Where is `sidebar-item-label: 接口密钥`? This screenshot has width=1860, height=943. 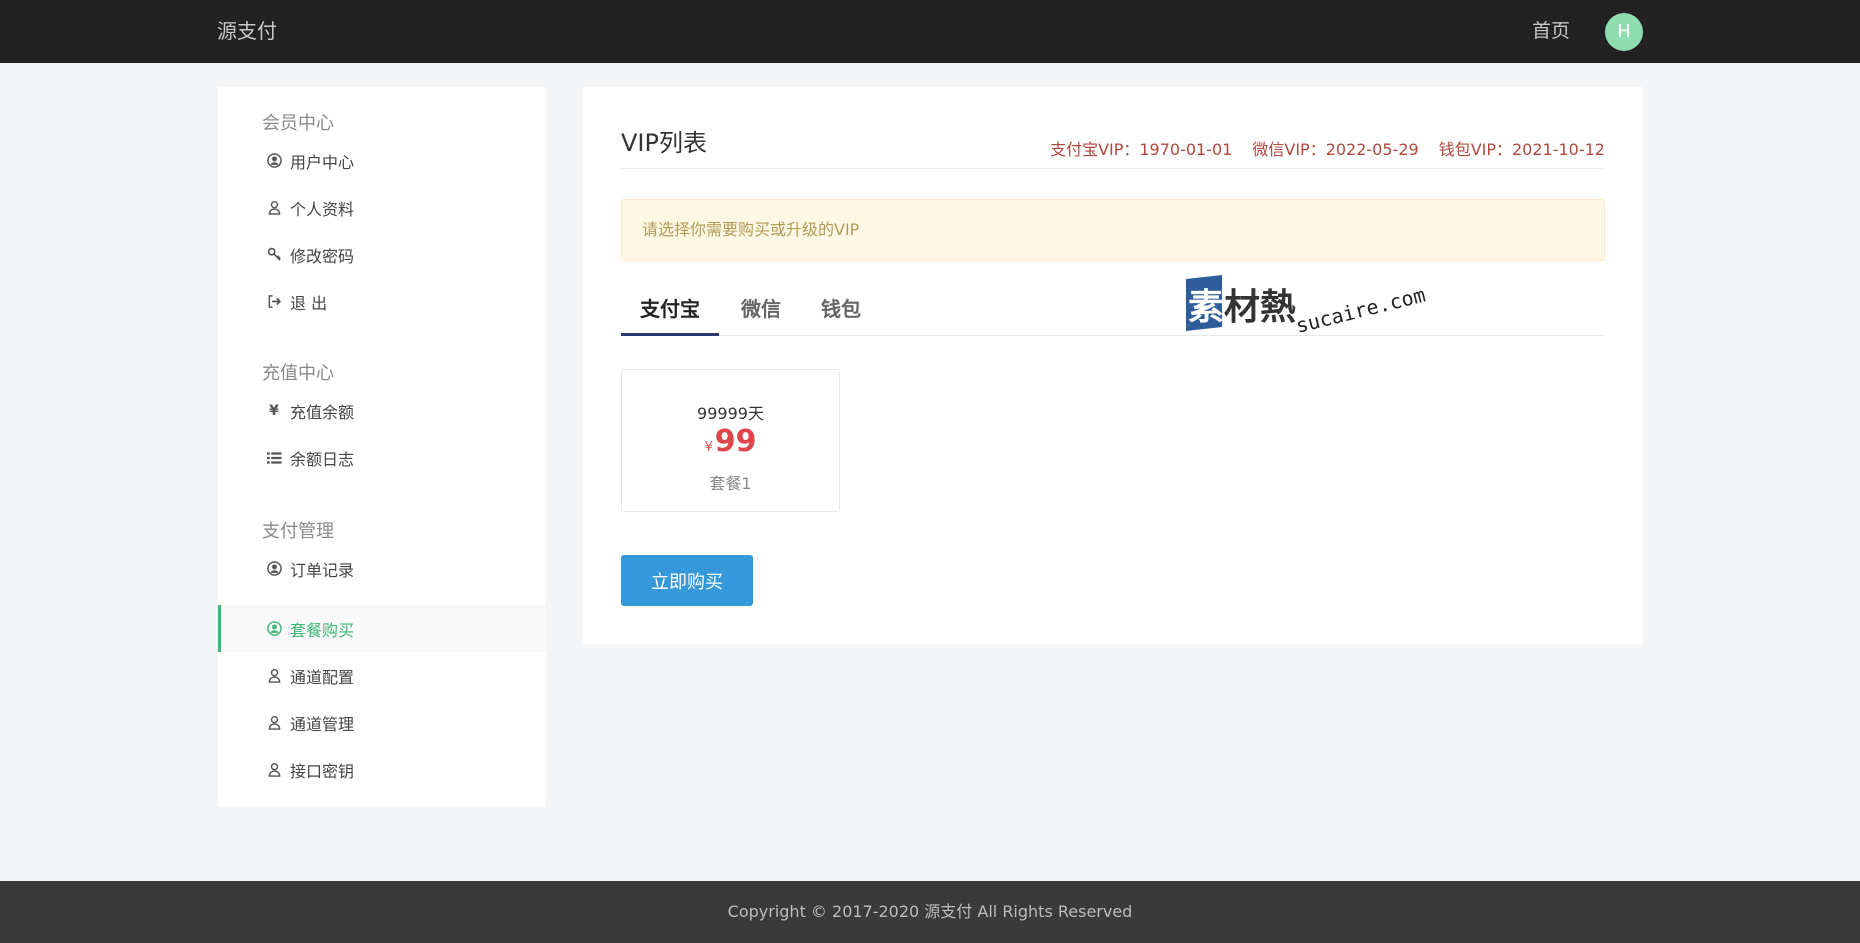 sidebar-item-label: 接口密钥 is located at coordinates (322, 771).